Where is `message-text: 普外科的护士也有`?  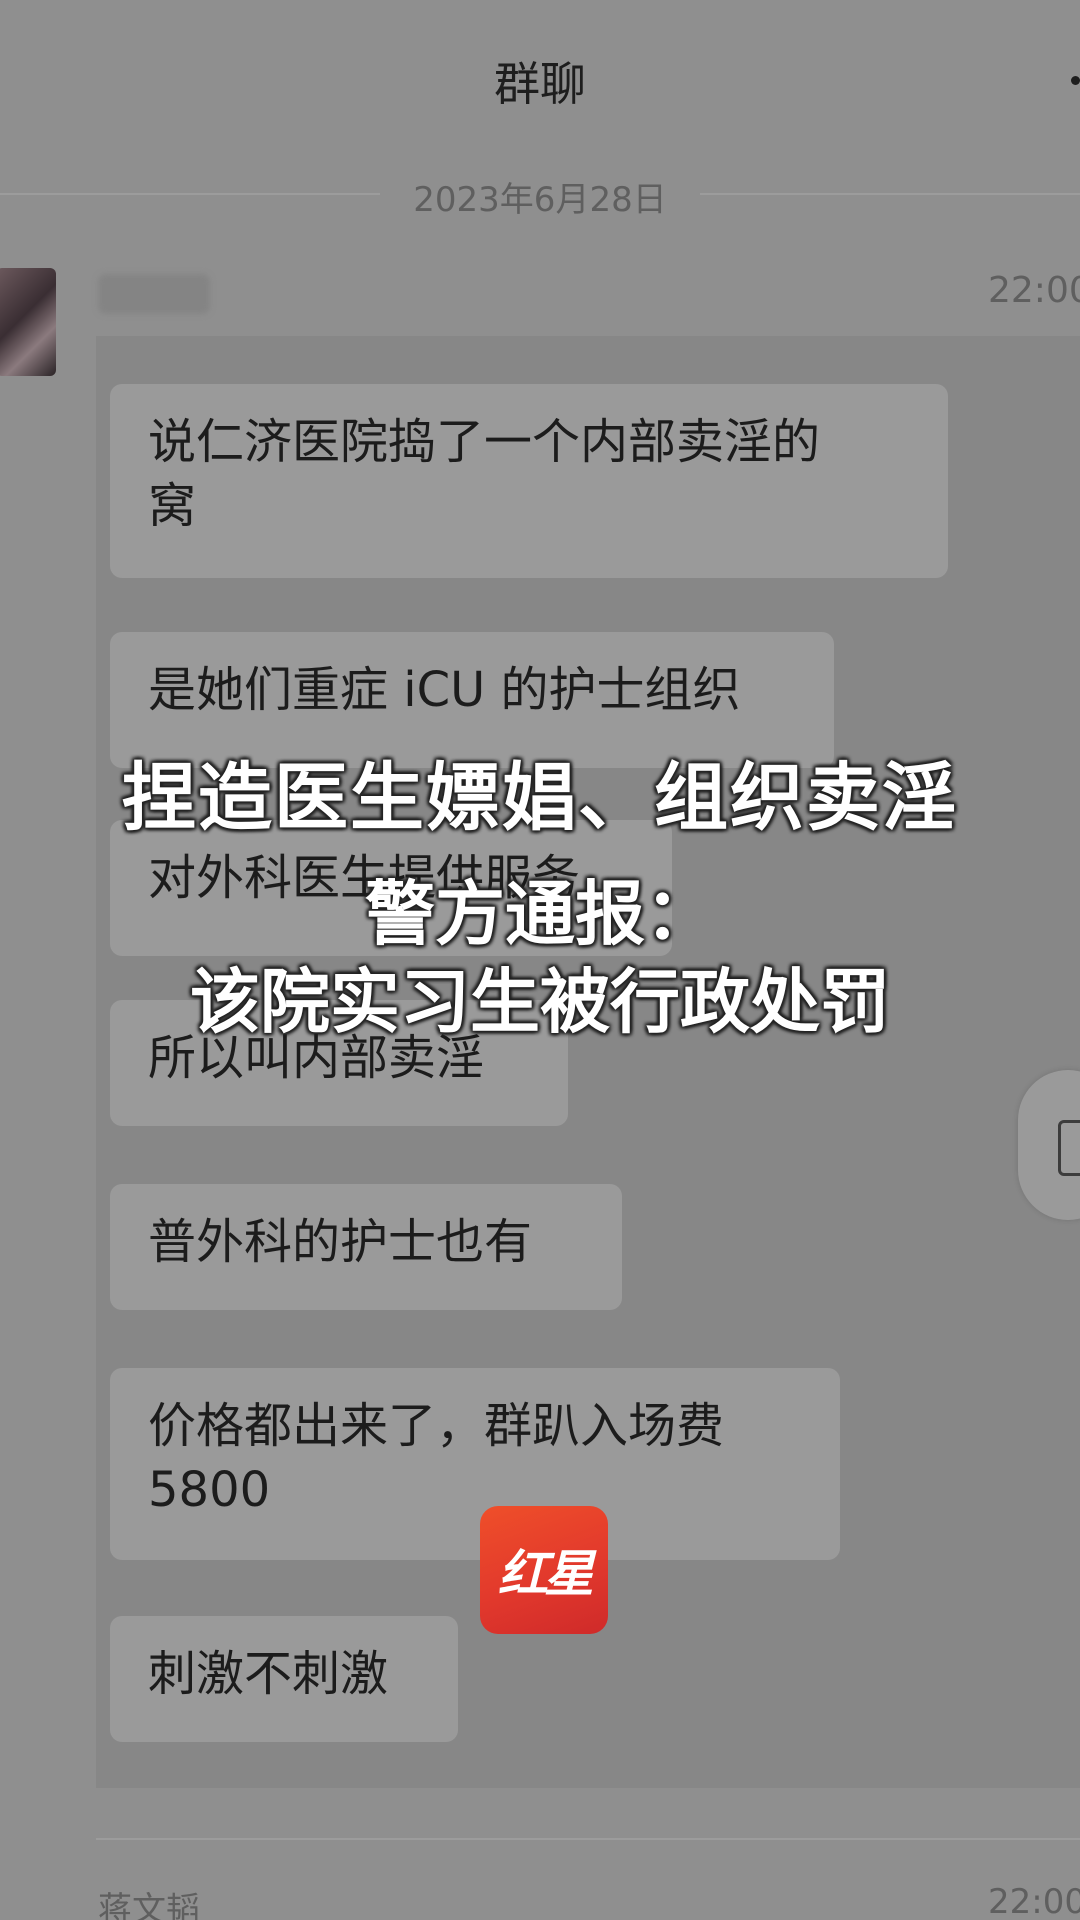
message-text: 普外科的护士也有 is located at coordinates (340, 1242).